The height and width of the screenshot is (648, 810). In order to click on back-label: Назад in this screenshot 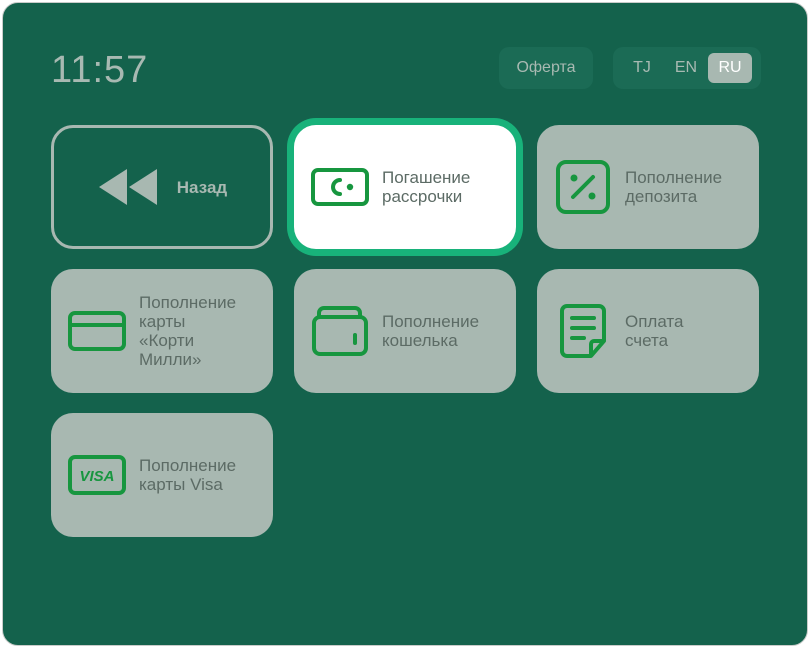, I will do `click(202, 187)`.